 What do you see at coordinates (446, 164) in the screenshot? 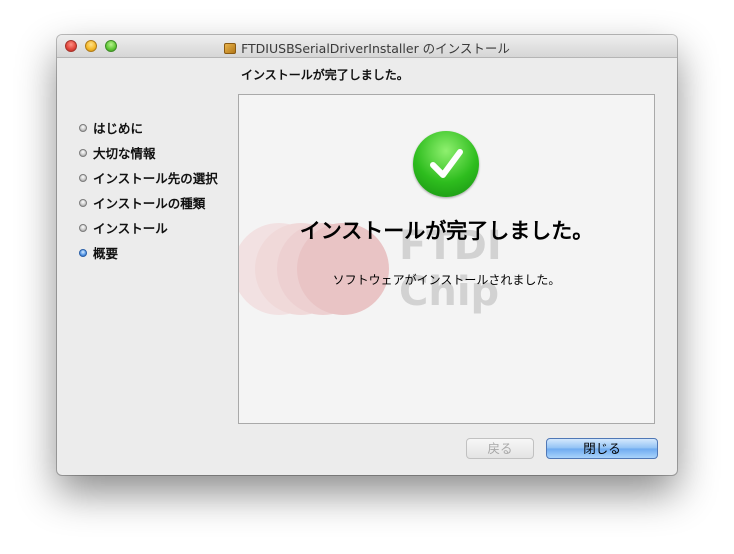
I see `success-check-icon` at bounding box center [446, 164].